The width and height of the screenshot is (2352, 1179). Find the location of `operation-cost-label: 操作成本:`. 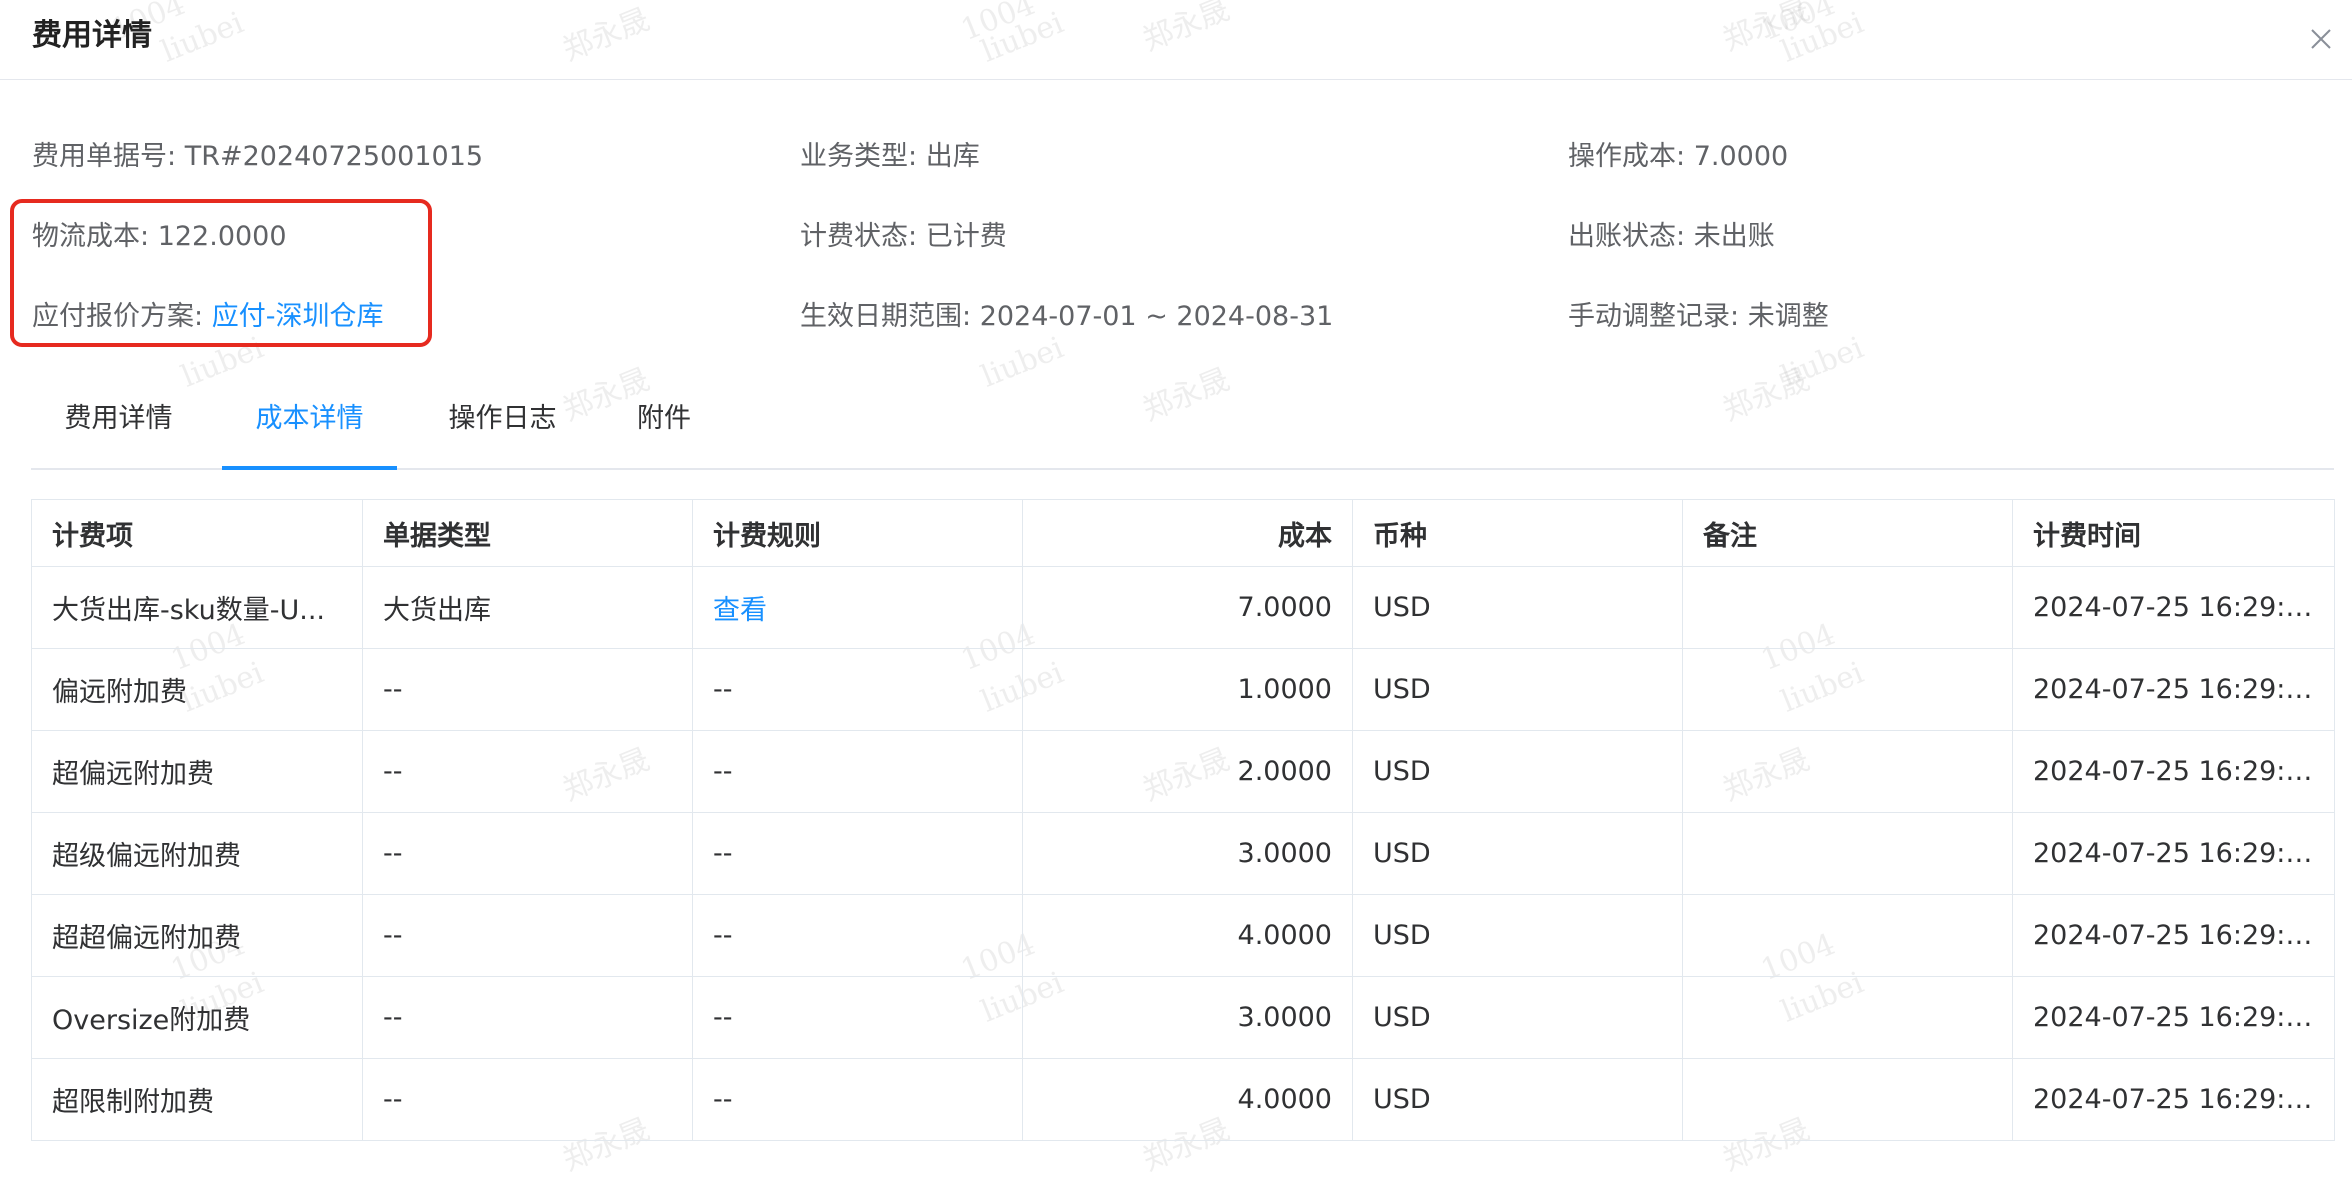

operation-cost-label: 操作成本: is located at coordinates (1627, 156).